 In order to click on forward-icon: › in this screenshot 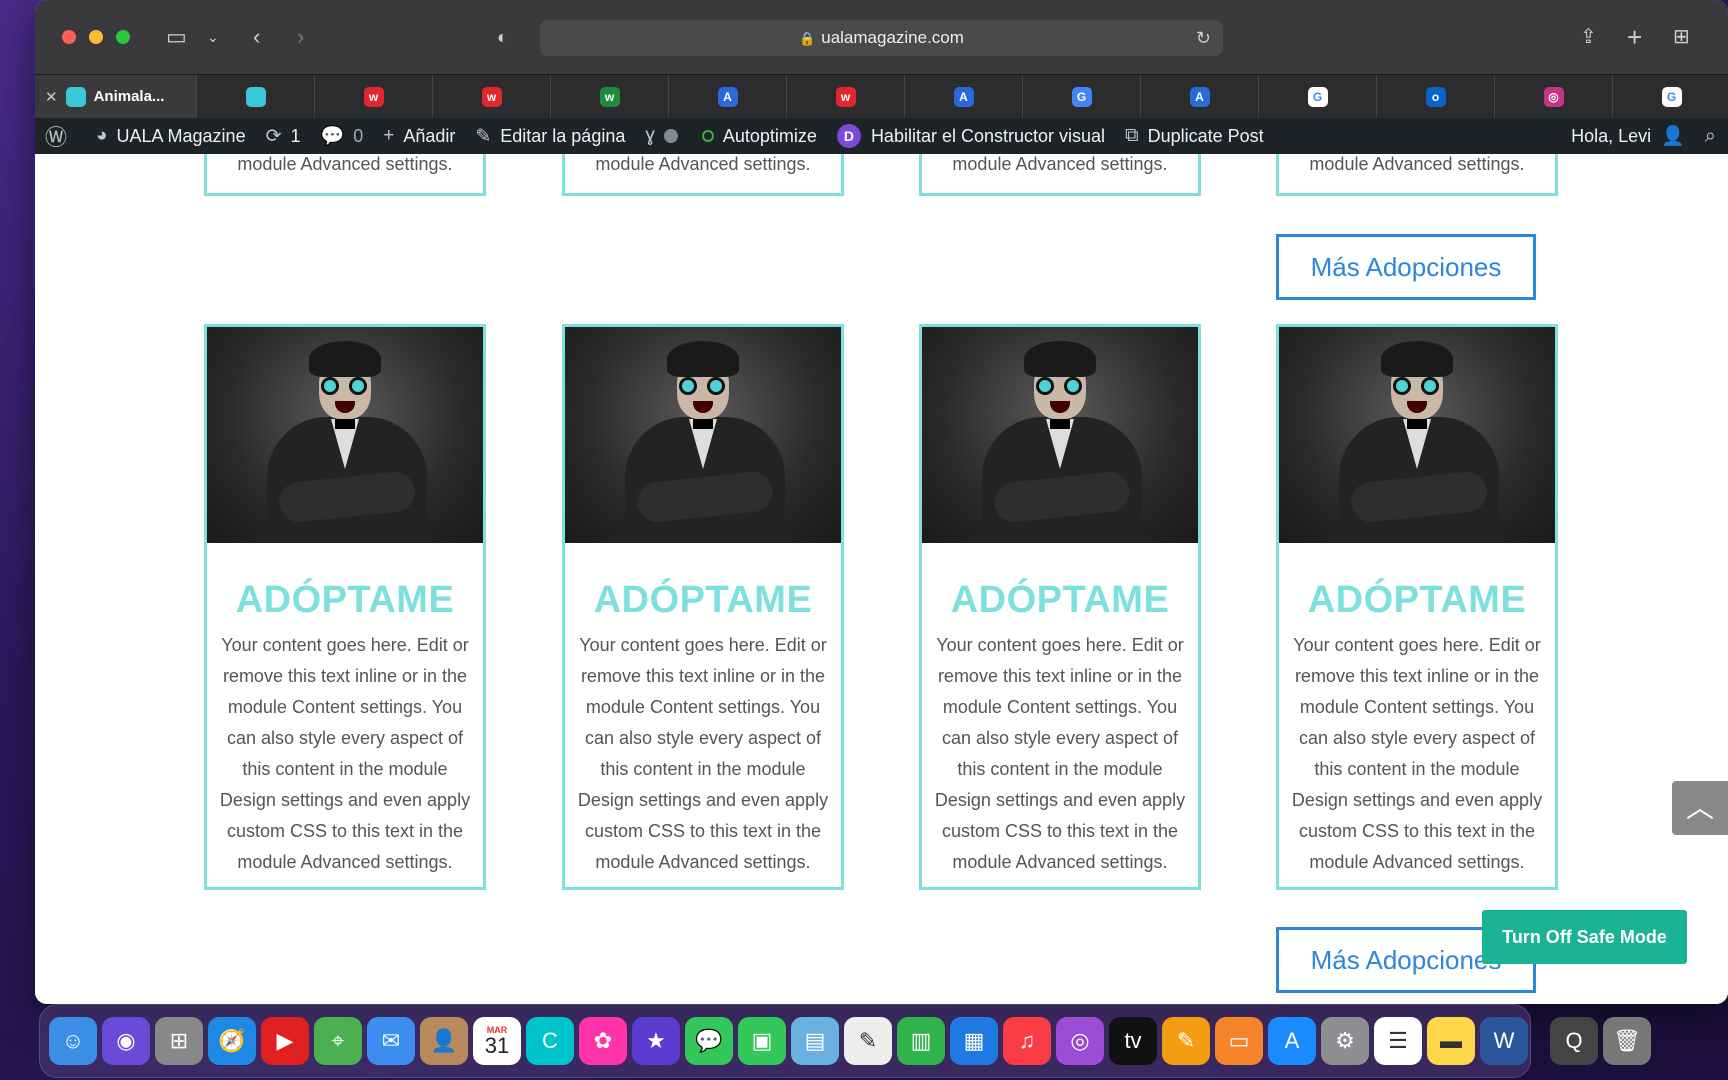, I will do `click(300, 37)`.